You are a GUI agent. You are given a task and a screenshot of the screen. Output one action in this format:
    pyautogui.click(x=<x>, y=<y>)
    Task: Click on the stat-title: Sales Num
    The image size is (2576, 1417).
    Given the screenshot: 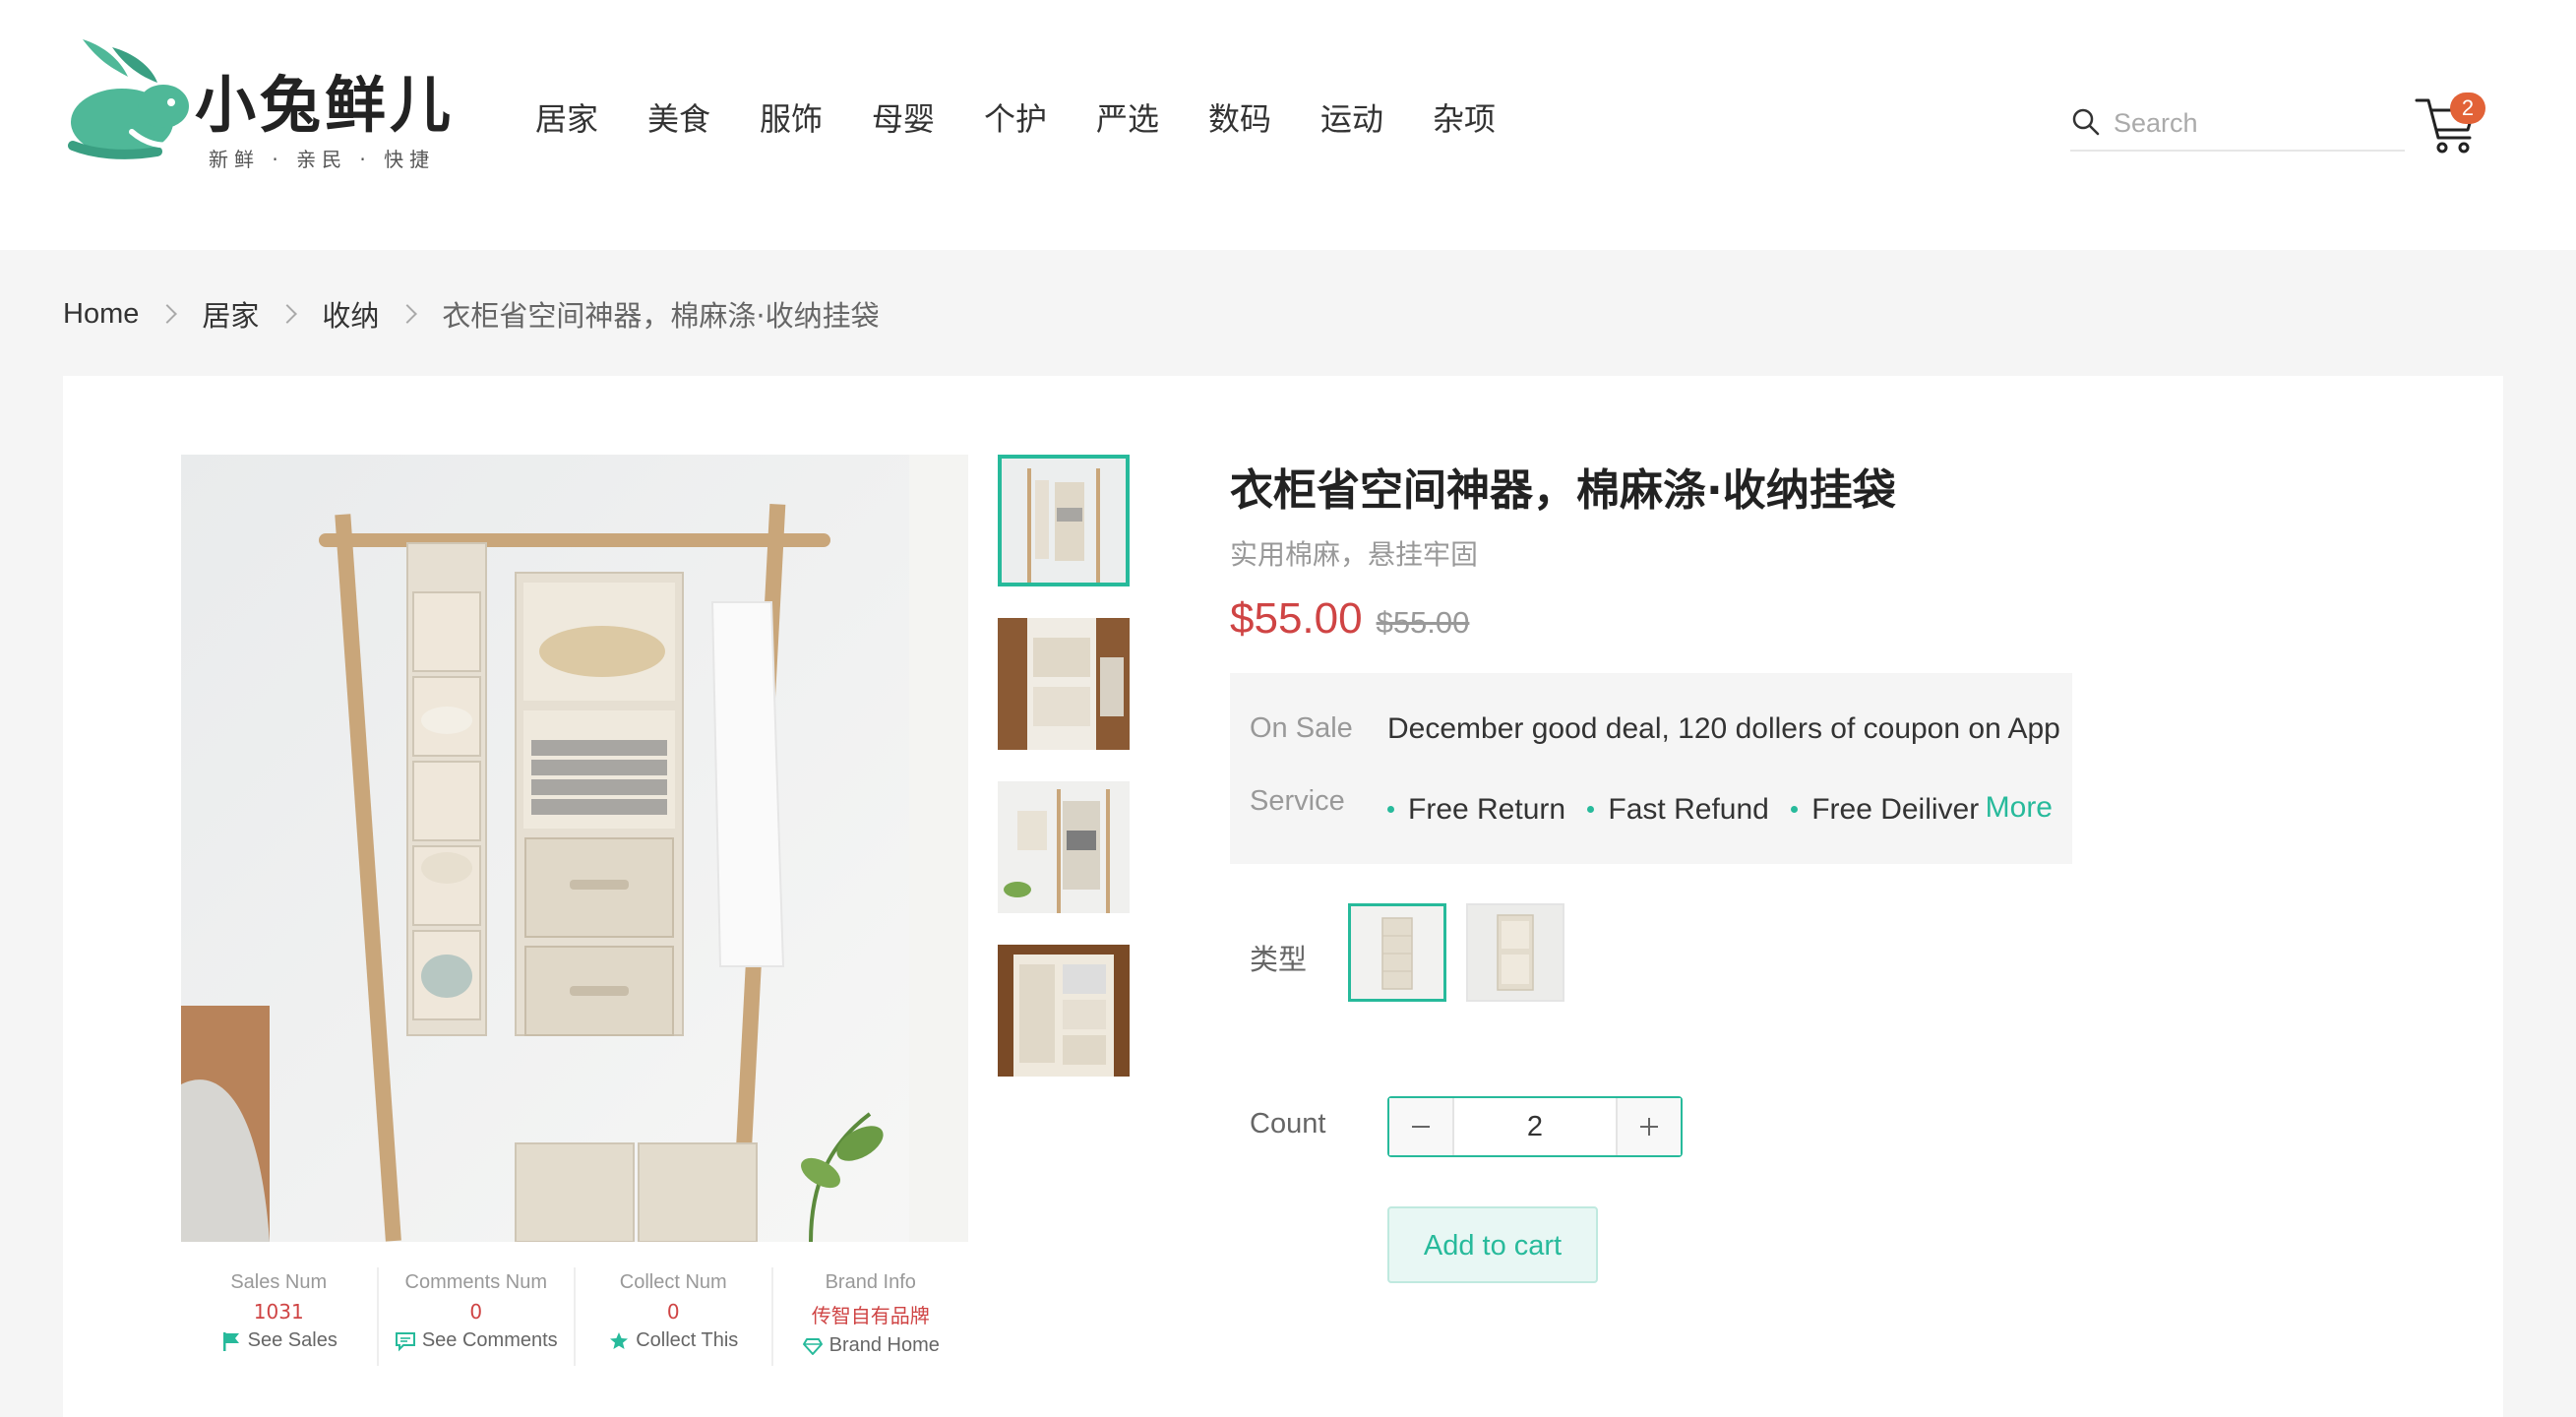 What is the action you would take?
    pyautogui.click(x=279, y=1282)
    